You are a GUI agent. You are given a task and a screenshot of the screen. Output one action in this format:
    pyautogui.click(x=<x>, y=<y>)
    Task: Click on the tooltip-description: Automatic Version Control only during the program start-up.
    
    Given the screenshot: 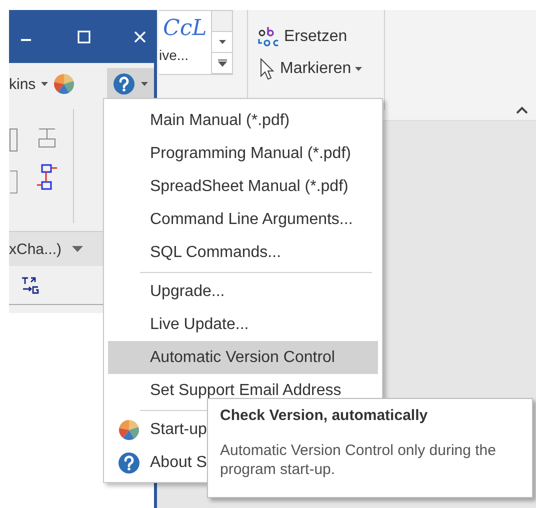 What is the action you would take?
    pyautogui.click(x=358, y=460)
    